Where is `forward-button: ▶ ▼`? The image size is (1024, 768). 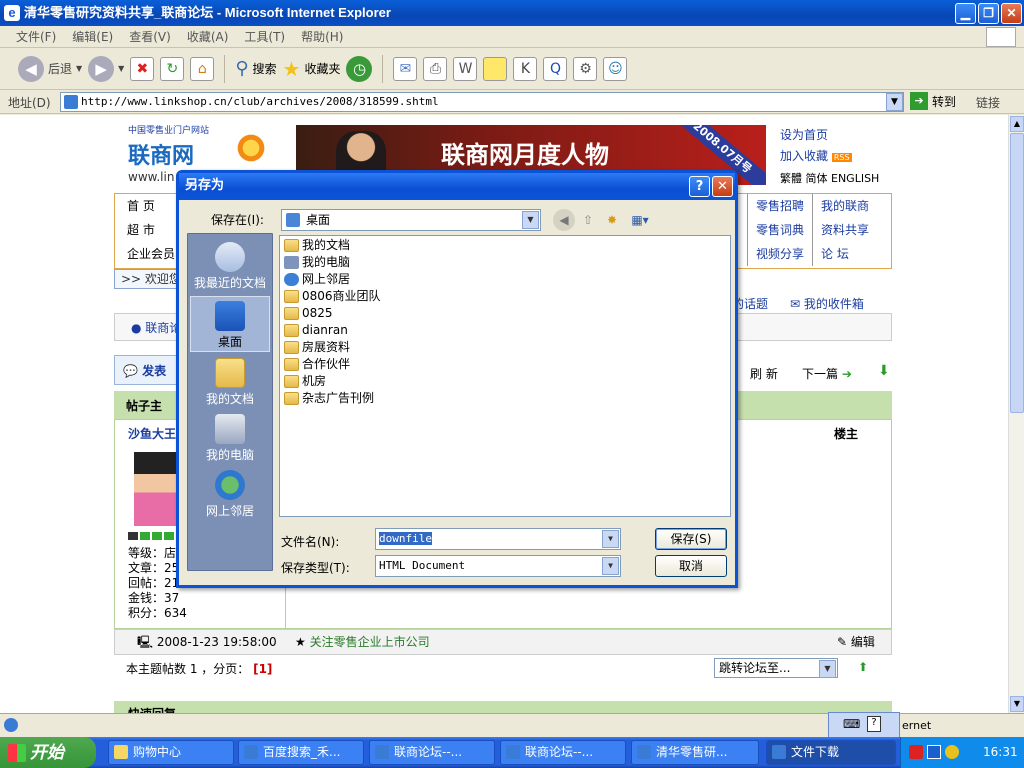
forward-button: ▶ ▼ is located at coordinates (106, 68).